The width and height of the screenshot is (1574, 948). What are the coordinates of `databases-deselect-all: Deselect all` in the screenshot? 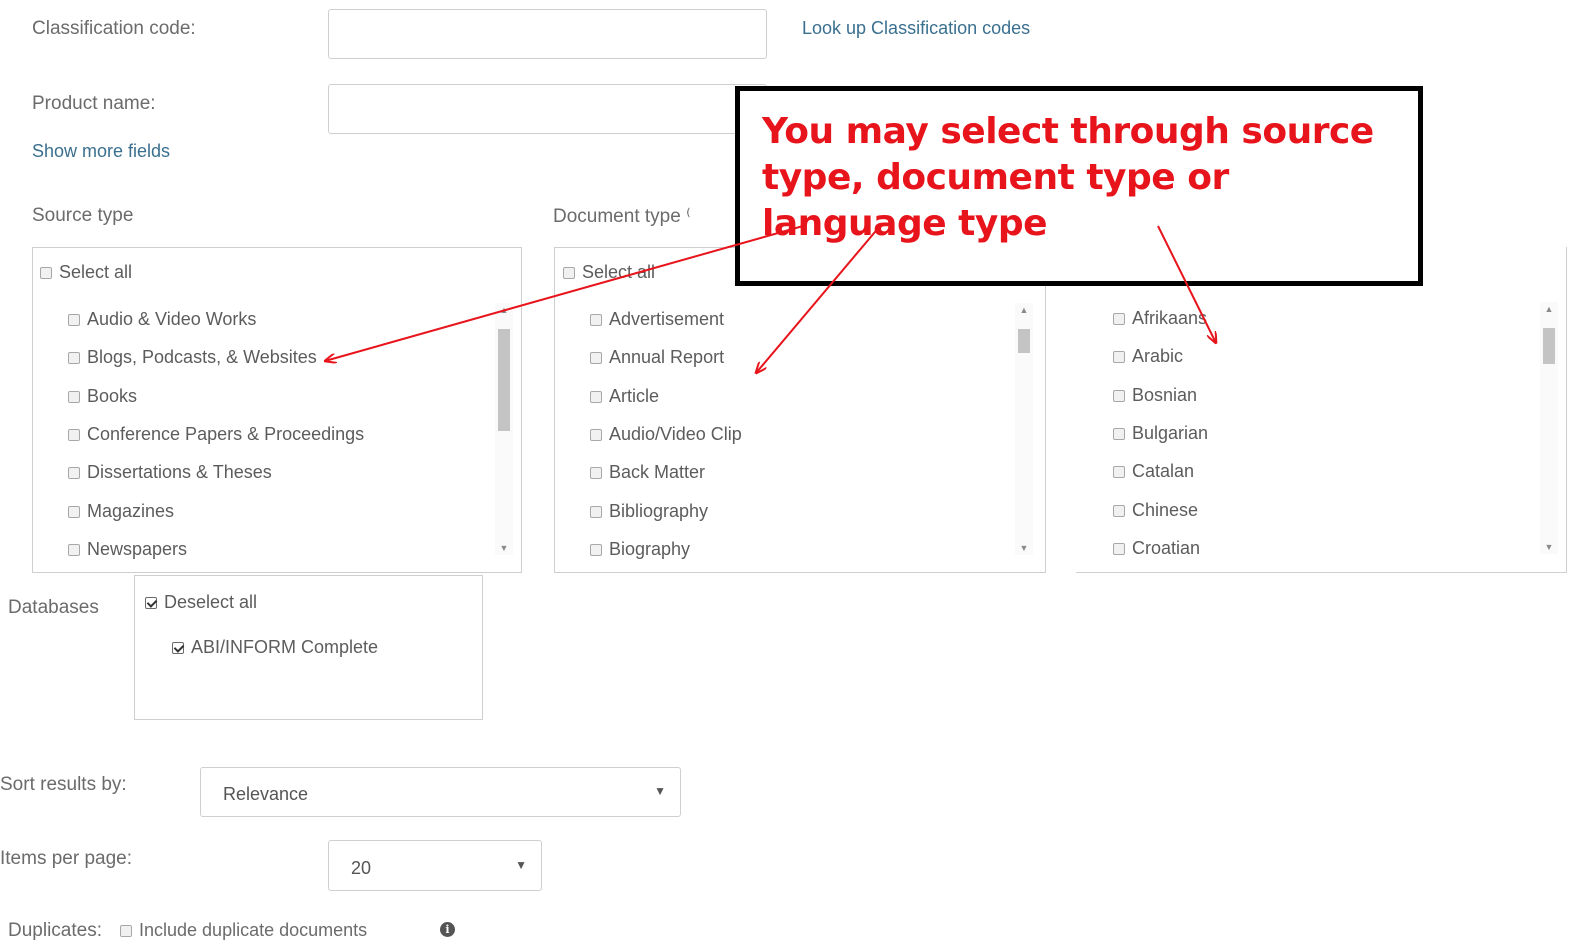 It's located at (201, 602).